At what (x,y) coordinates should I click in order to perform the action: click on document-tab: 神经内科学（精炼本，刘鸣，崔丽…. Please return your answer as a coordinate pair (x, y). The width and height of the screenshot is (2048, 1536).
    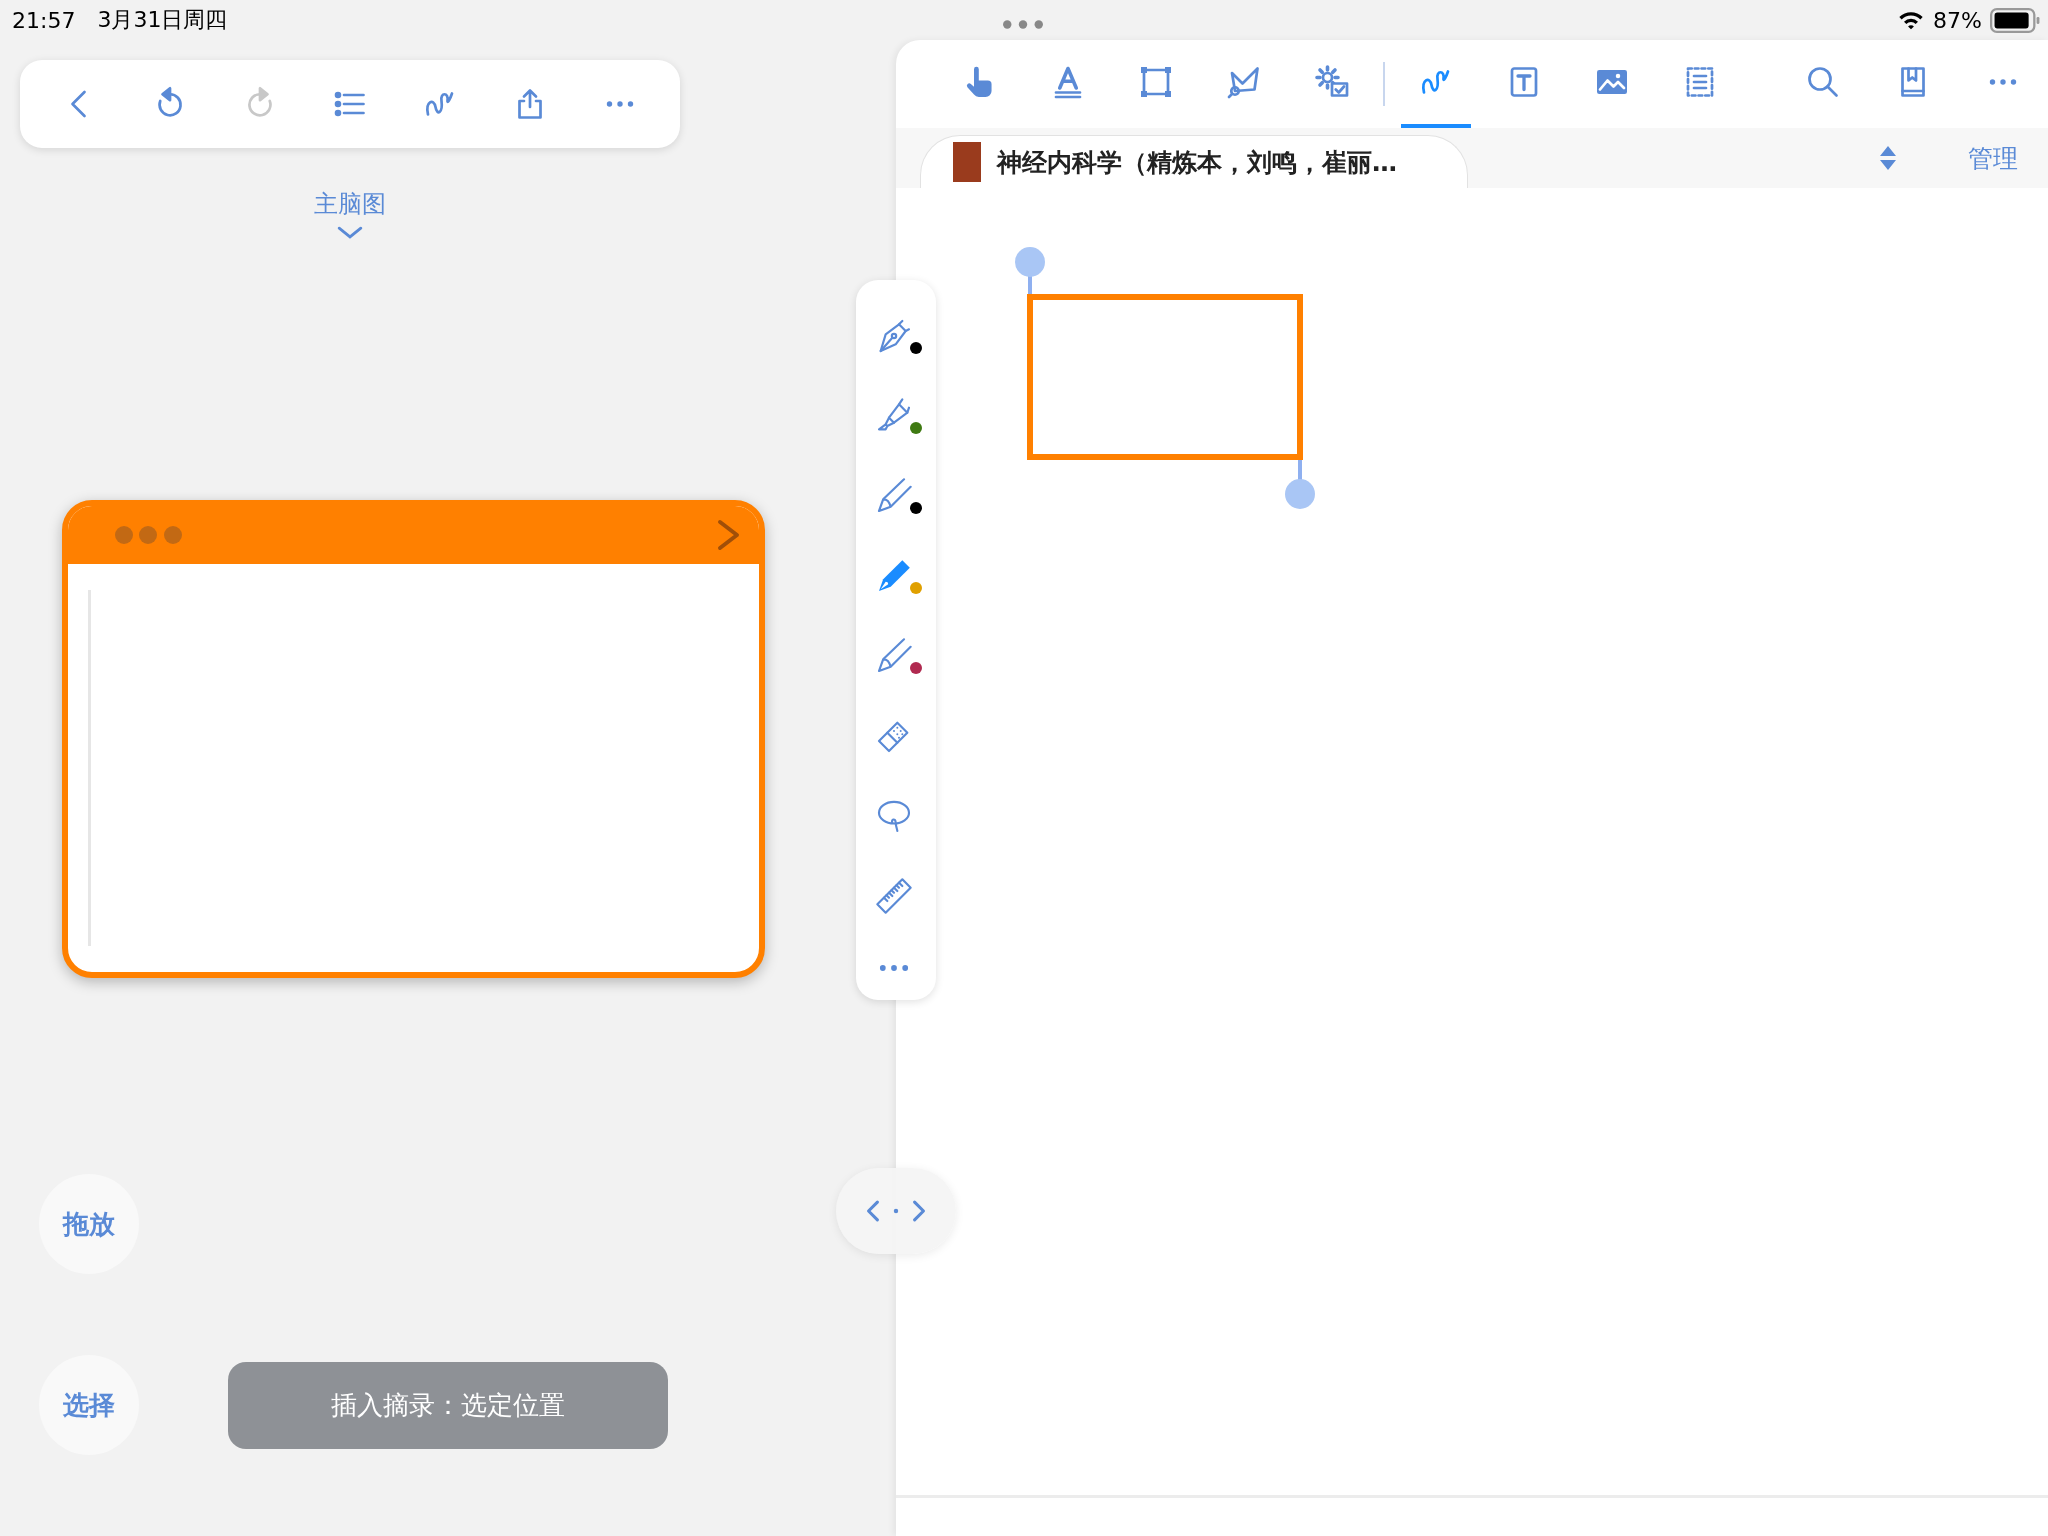
    Looking at the image, I should click on (1194, 161).